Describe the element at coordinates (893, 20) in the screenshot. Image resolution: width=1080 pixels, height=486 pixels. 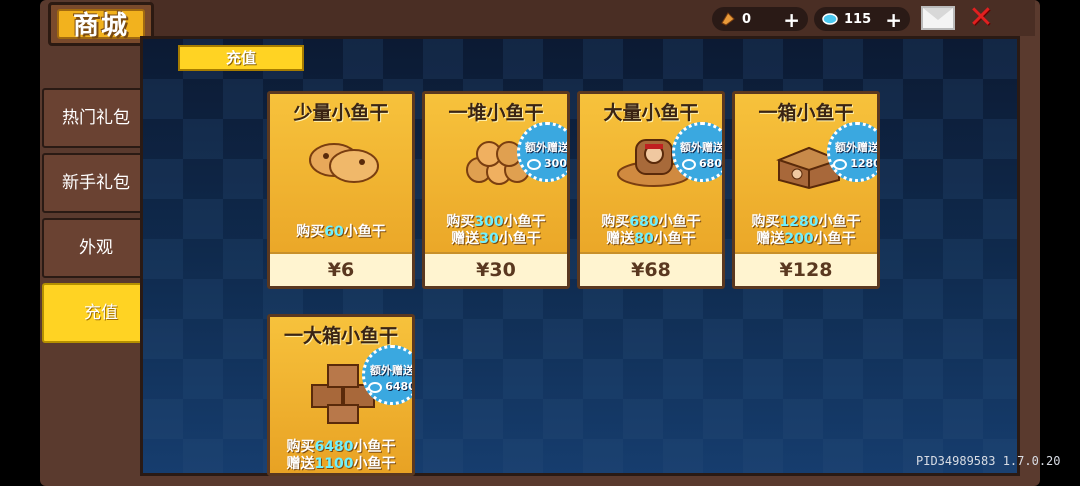
I see `add-gem-button: +` at that location.